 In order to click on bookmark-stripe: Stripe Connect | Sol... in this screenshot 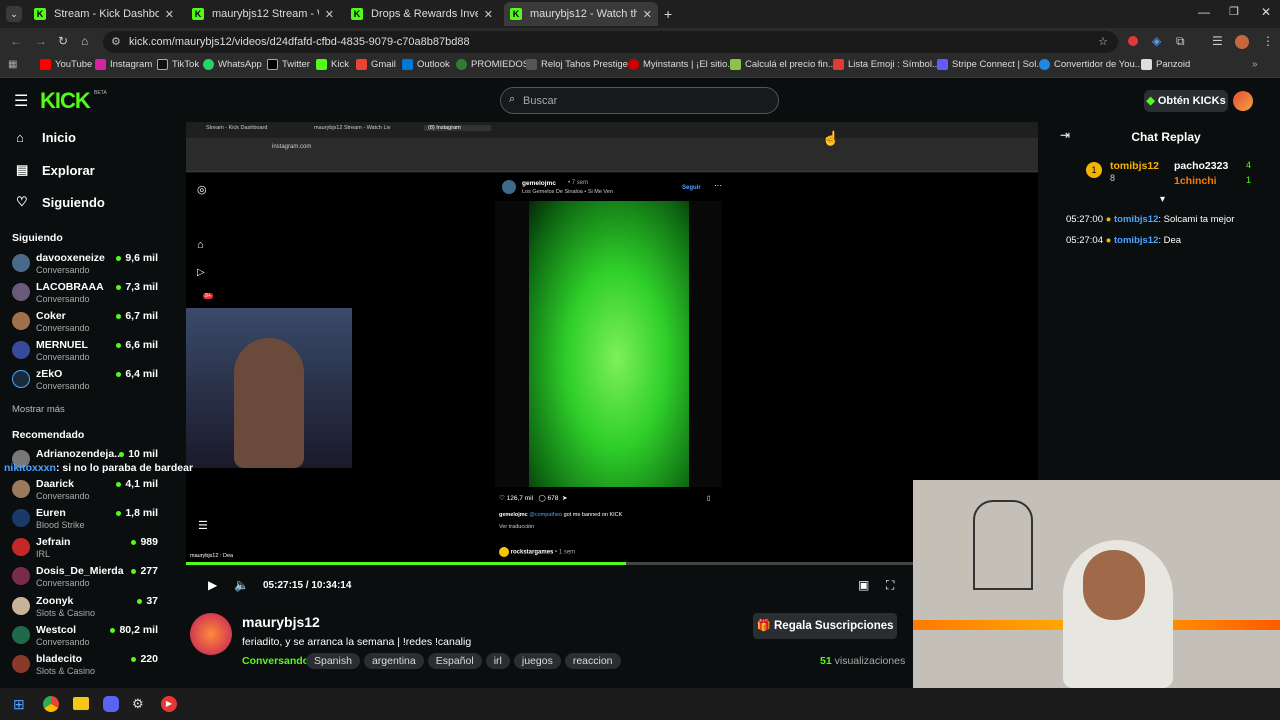, I will do `click(990, 64)`.